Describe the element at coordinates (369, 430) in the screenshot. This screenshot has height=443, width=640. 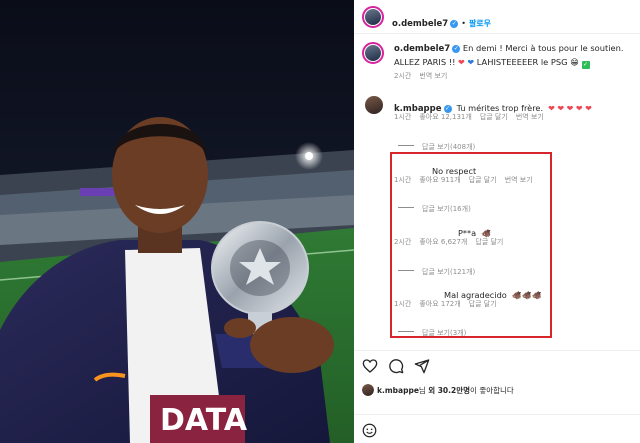
I see `emoji-icon` at that location.